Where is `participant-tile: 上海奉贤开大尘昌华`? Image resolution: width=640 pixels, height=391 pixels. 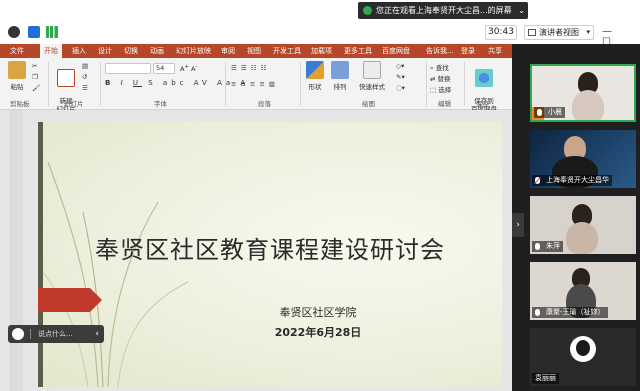
participant-tile: 上海奉贤开大尘昌华 is located at coordinates (583, 159).